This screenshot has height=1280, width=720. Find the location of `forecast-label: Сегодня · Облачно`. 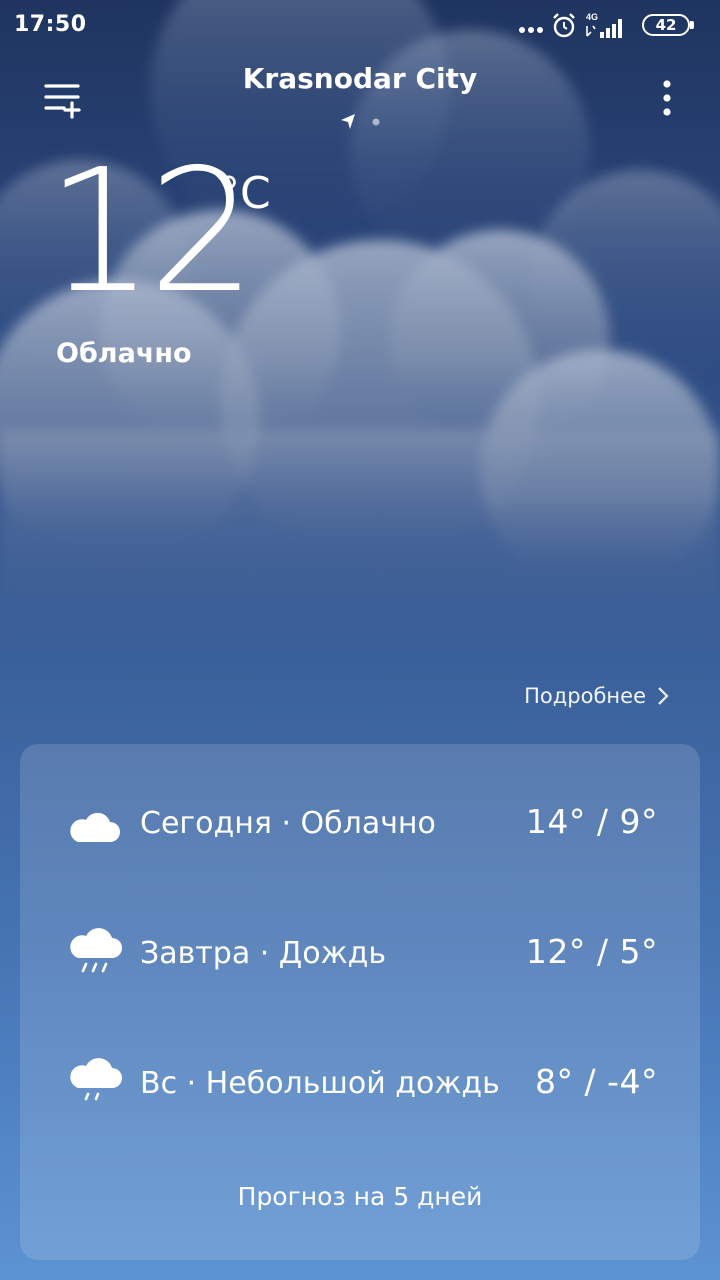

forecast-label: Сегодня · Облачно is located at coordinates (288, 823).